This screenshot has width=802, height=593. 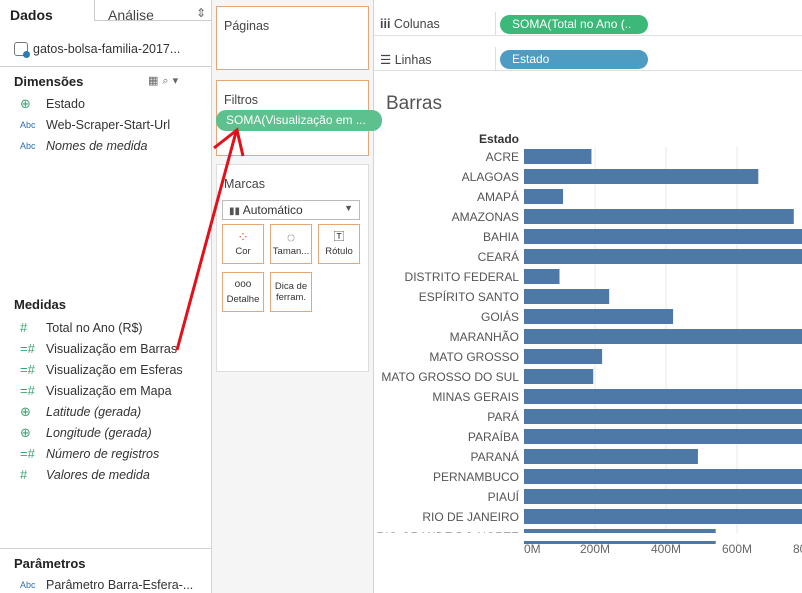 What do you see at coordinates (97, 146) in the screenshot?
I see `field-label: Nomes de medida` at bounding box center [97, 146].